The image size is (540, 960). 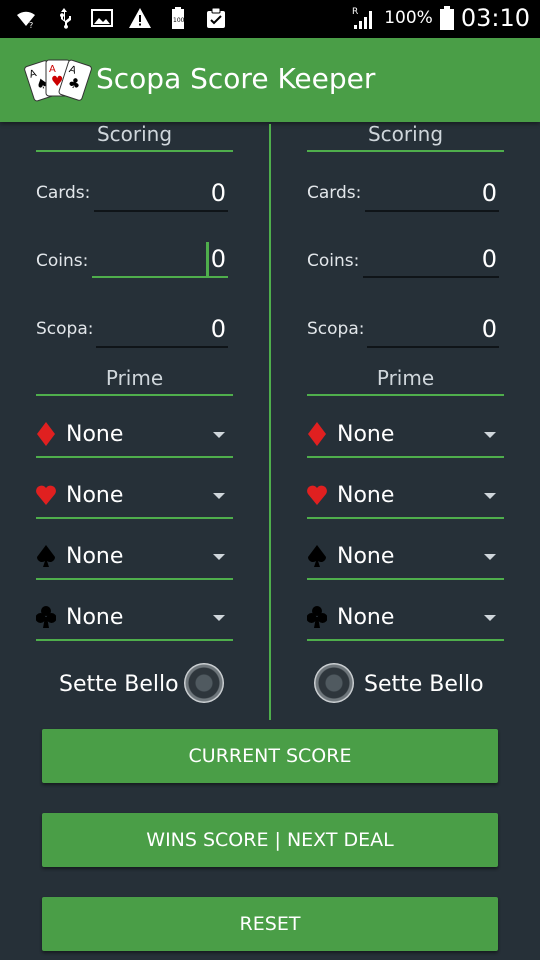 I want to click on status-bar: ? 100 R 100% 03:10, so click(x=270, y=19).